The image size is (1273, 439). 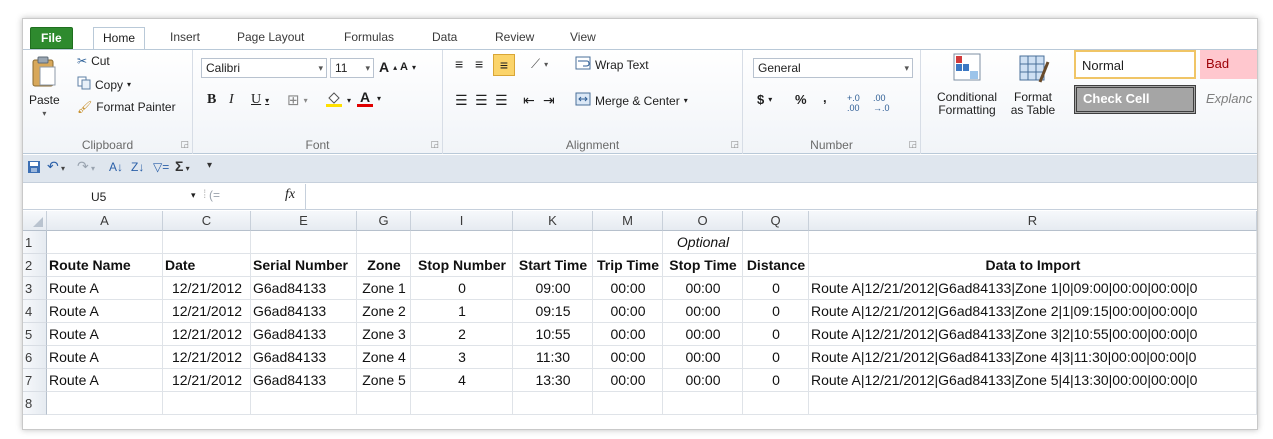 What do you see at coordinates (34, 168) in the screenshot?
I see `save-icon` at bounding box center [34, 168].